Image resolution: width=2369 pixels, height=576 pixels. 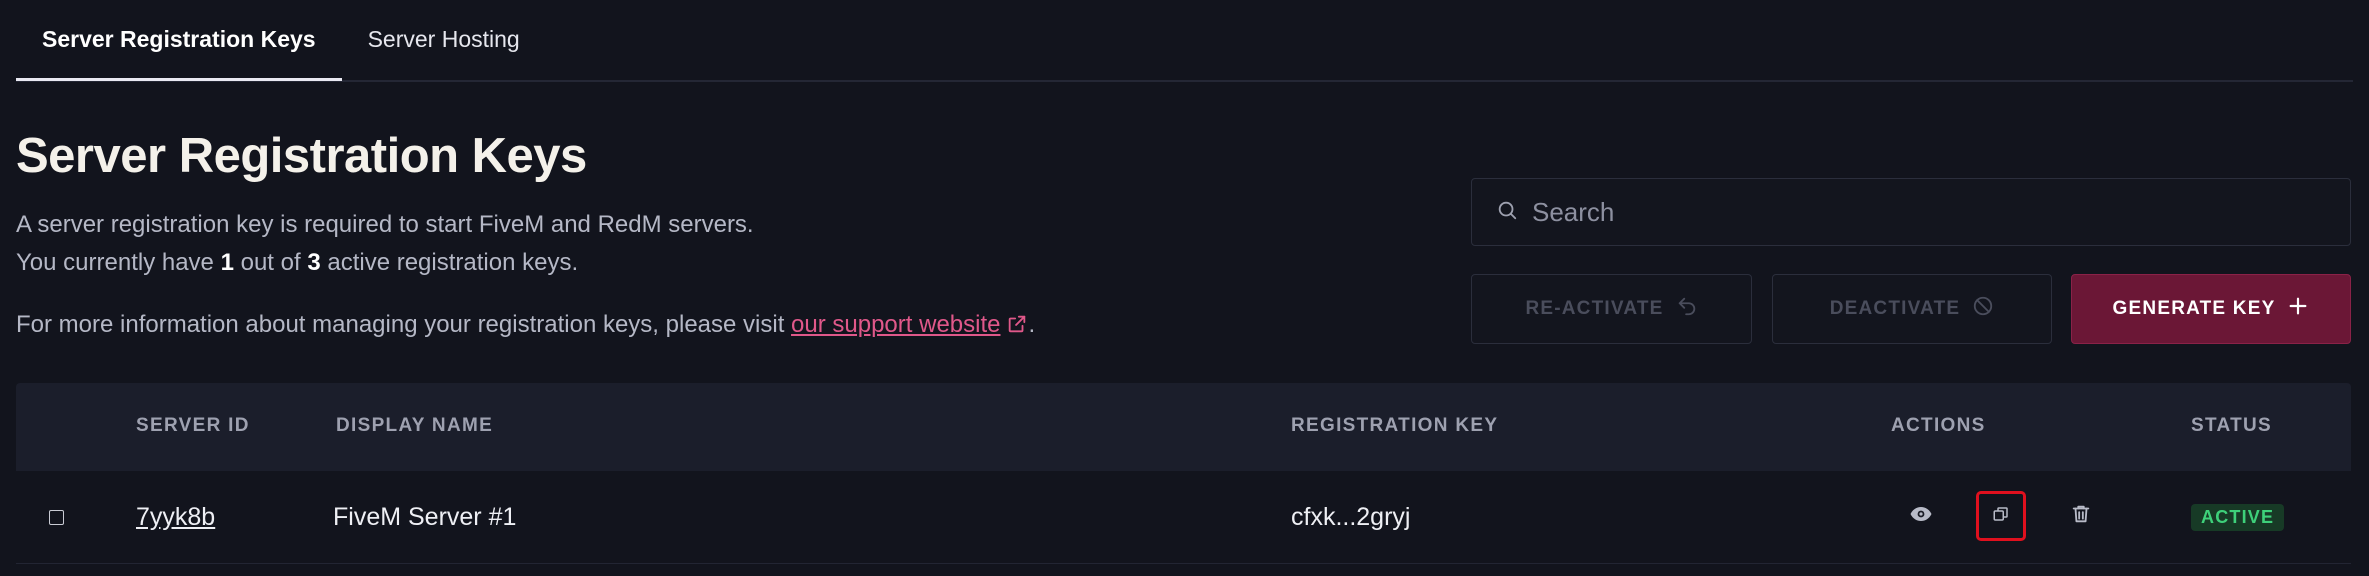 I want to click on search-input, so click(x=1922, y=212).